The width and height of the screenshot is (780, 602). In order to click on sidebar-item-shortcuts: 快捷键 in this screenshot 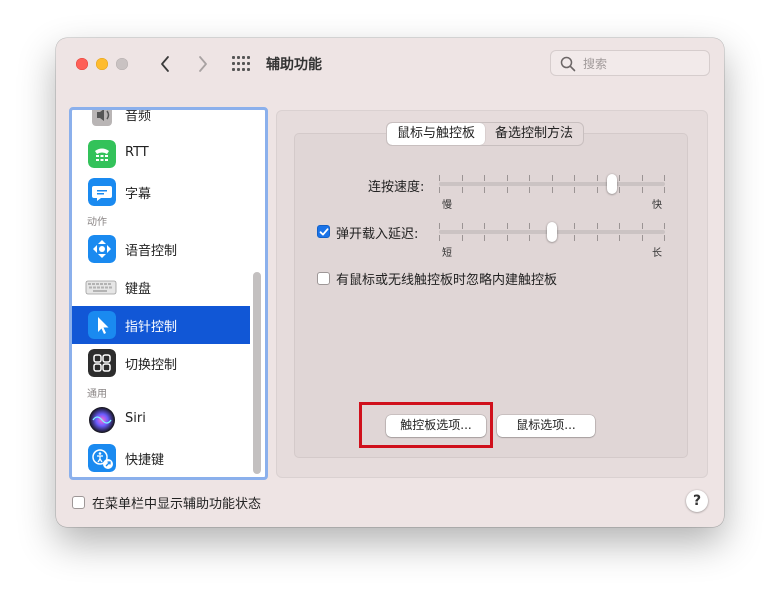, I will do `click(161, 458)`.